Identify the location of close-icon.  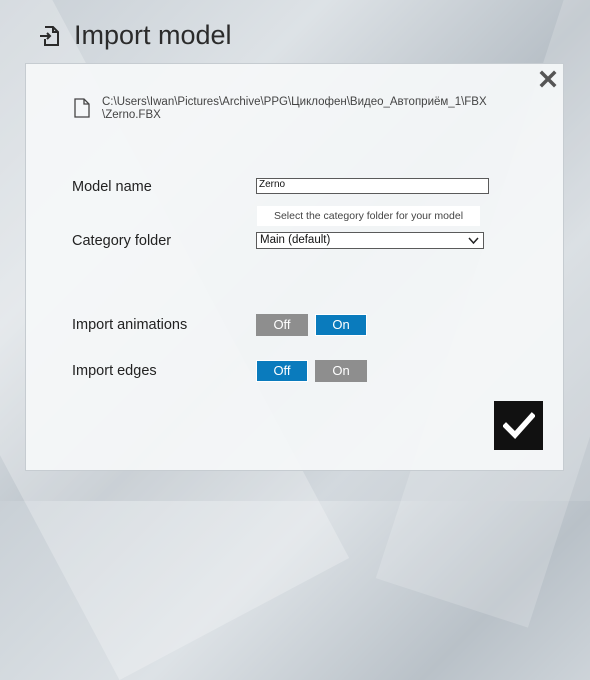
(548, 79).